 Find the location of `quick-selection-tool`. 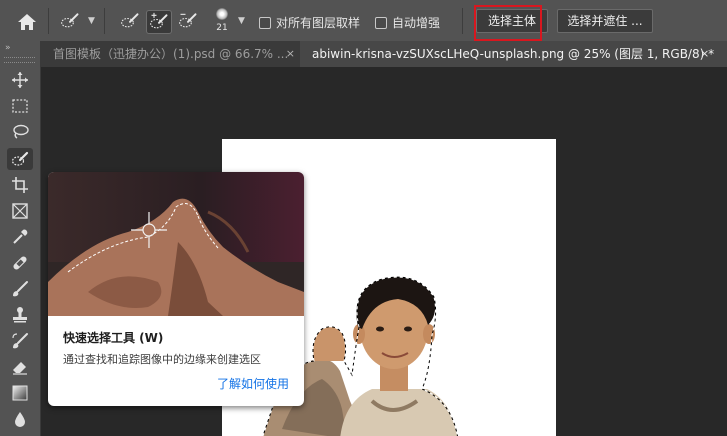

quick-selection-tool is located at coordinates (20, 159).